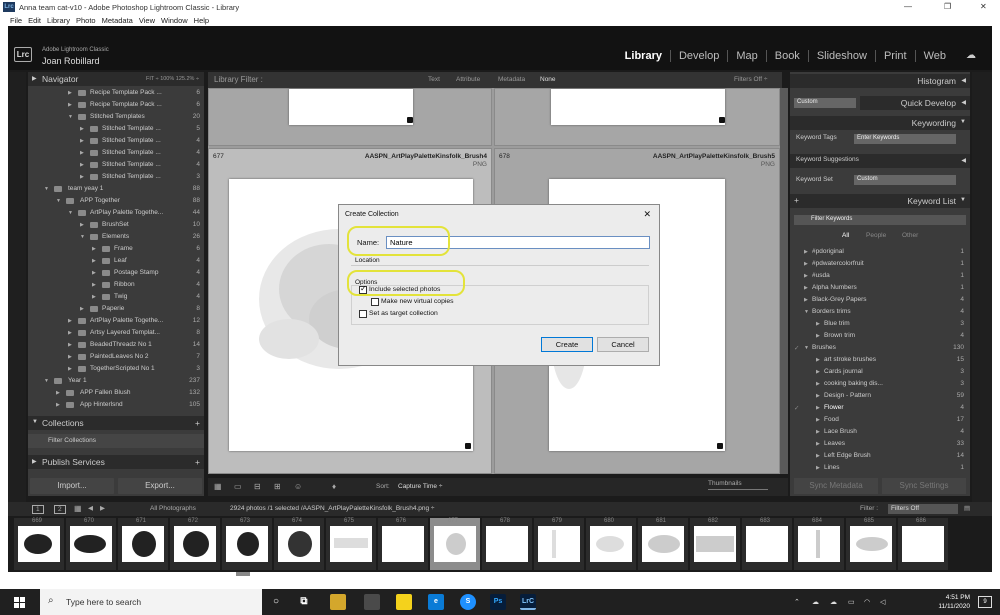  I want to click on tree-row: ▶ BeadedThreadz No 1 14, so click(116, 345).